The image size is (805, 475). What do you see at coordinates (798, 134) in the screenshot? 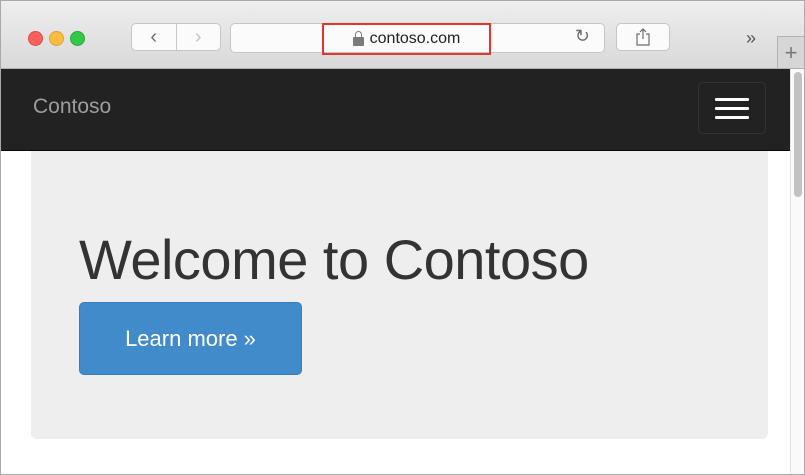
I see `scrollbar-thumb` at bounding box center [798, 134].